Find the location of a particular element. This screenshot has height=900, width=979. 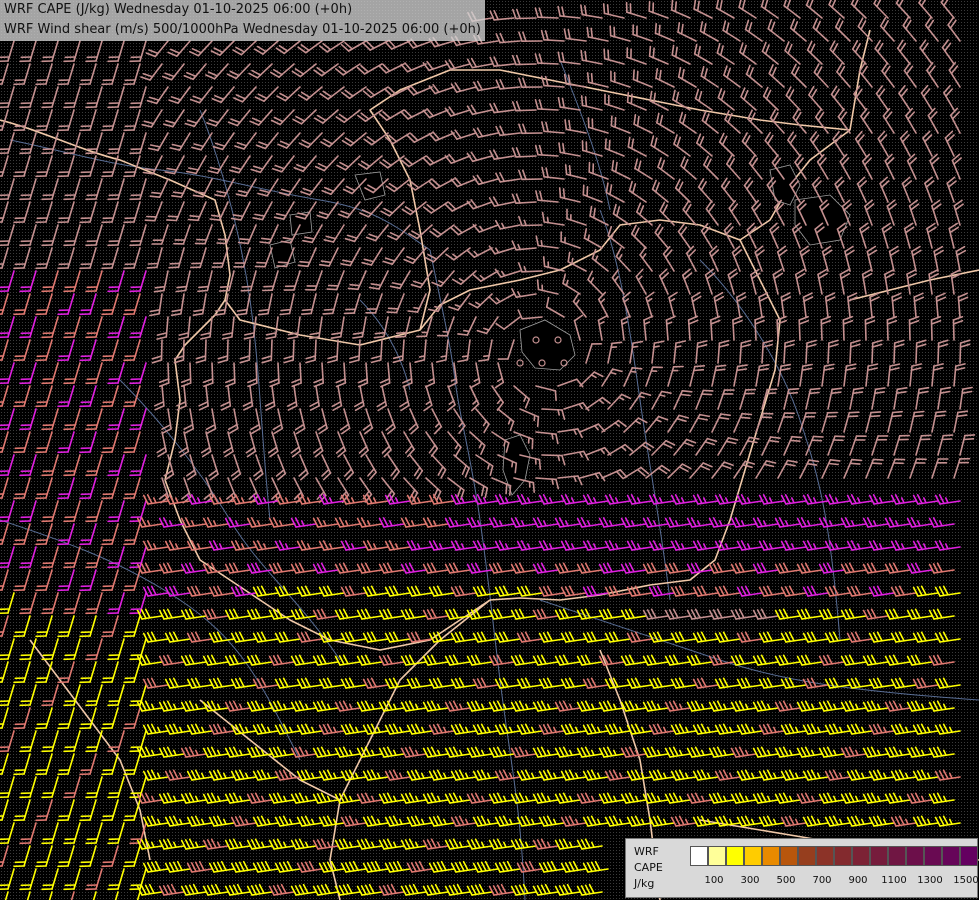

legend-tick-label: 100 is located at coordinates (714, 880).